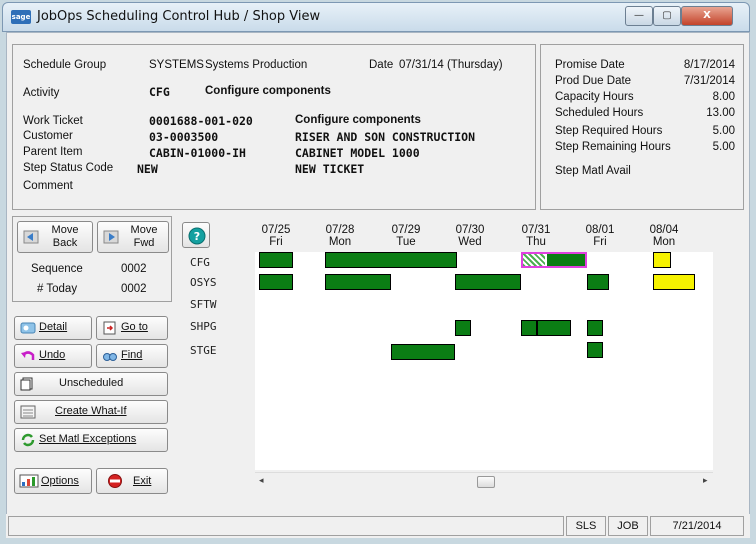 This screenshot has width=756, height=544. I want to click on close-button: X, so click(707, 16).